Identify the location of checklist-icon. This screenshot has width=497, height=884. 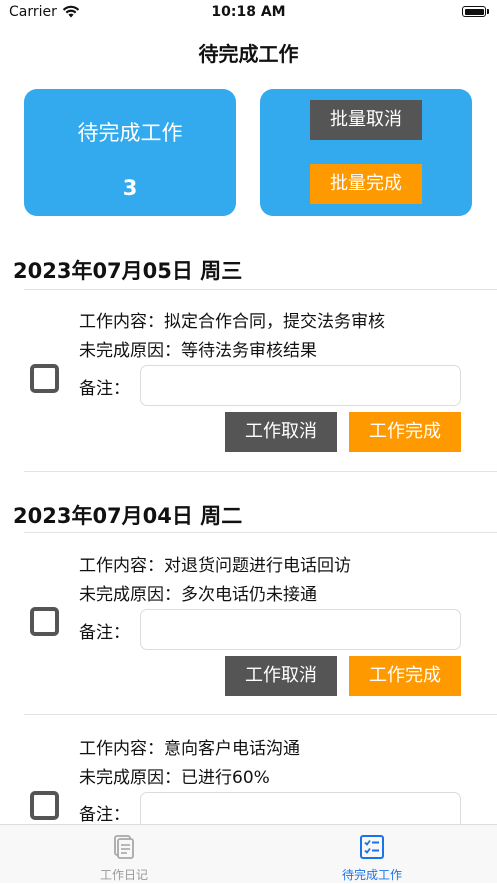
(372, 847).